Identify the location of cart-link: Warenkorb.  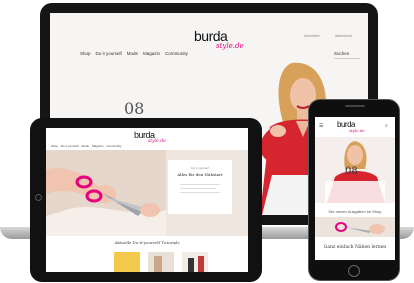
(343, 36).